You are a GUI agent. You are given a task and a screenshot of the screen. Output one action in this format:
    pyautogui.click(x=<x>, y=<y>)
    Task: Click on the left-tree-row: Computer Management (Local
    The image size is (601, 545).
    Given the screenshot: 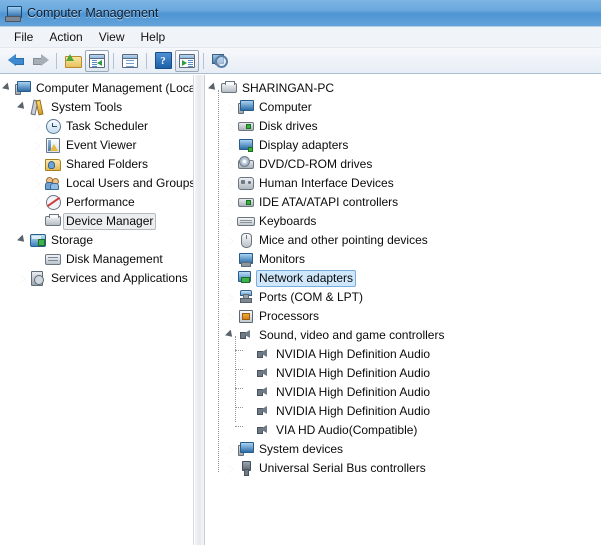 What is the action you would take?
    pyautogui.click(x=96, y=88)
    